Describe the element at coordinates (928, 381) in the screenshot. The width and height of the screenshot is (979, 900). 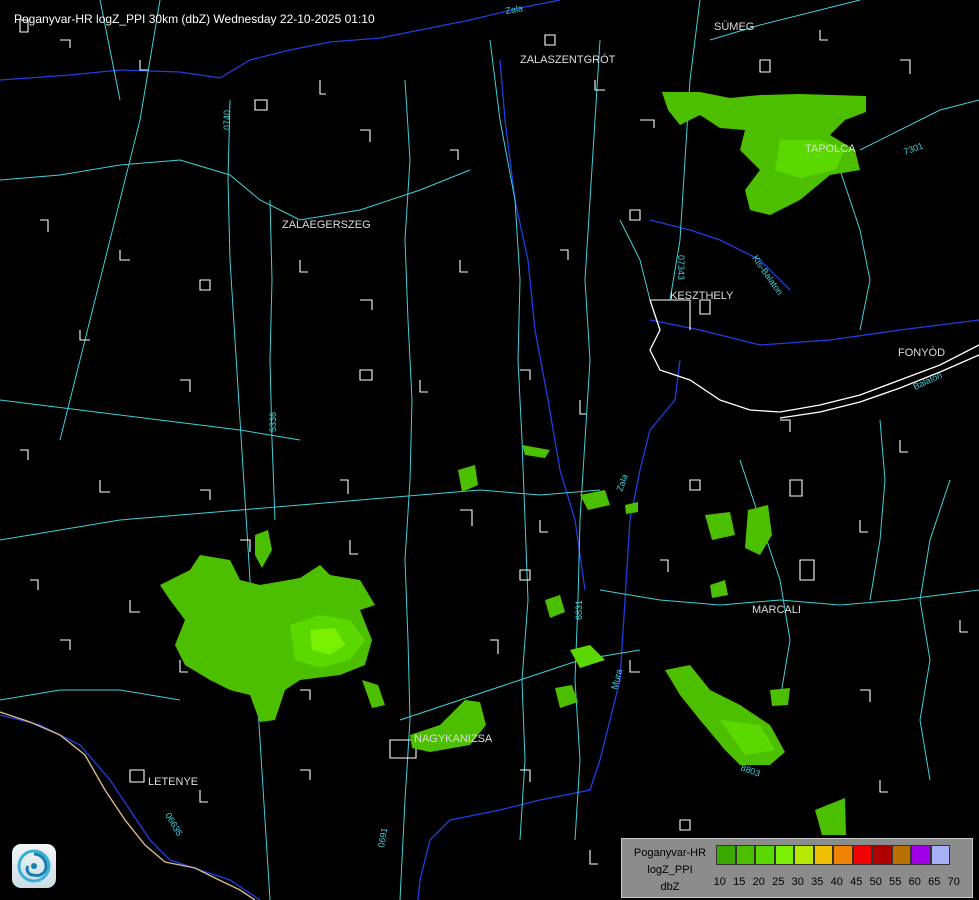
I see `road-label: Balaton` at that location.